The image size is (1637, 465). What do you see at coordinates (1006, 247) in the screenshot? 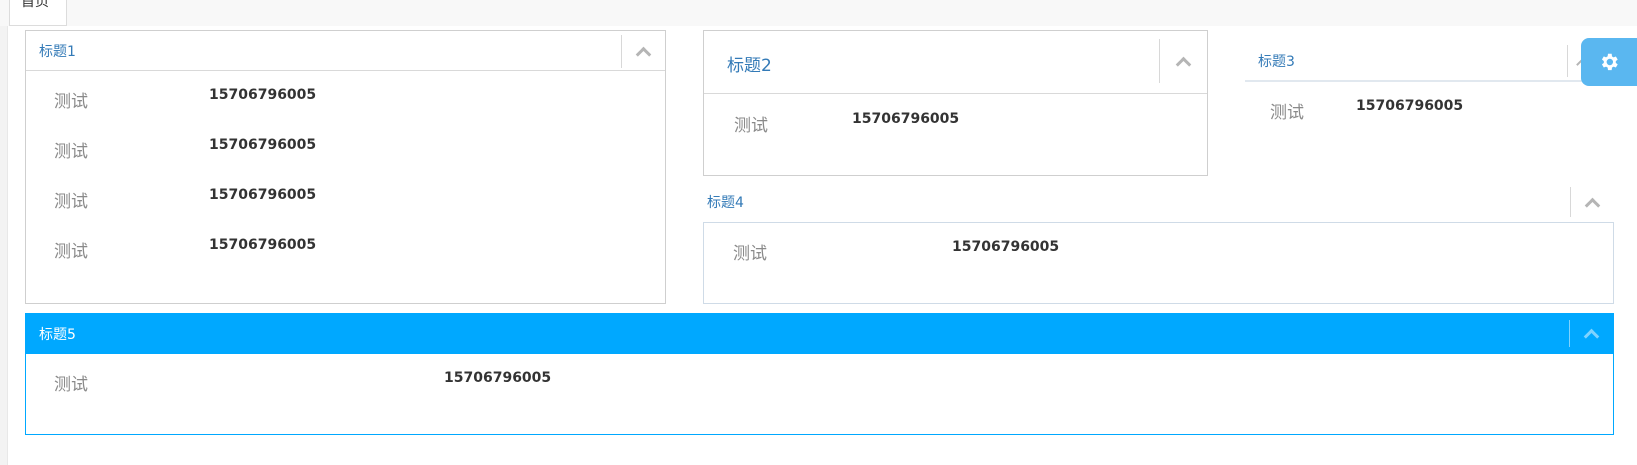
I see `panel-4-row-1-value: 15706796005` at bounding box center [1006, 247].